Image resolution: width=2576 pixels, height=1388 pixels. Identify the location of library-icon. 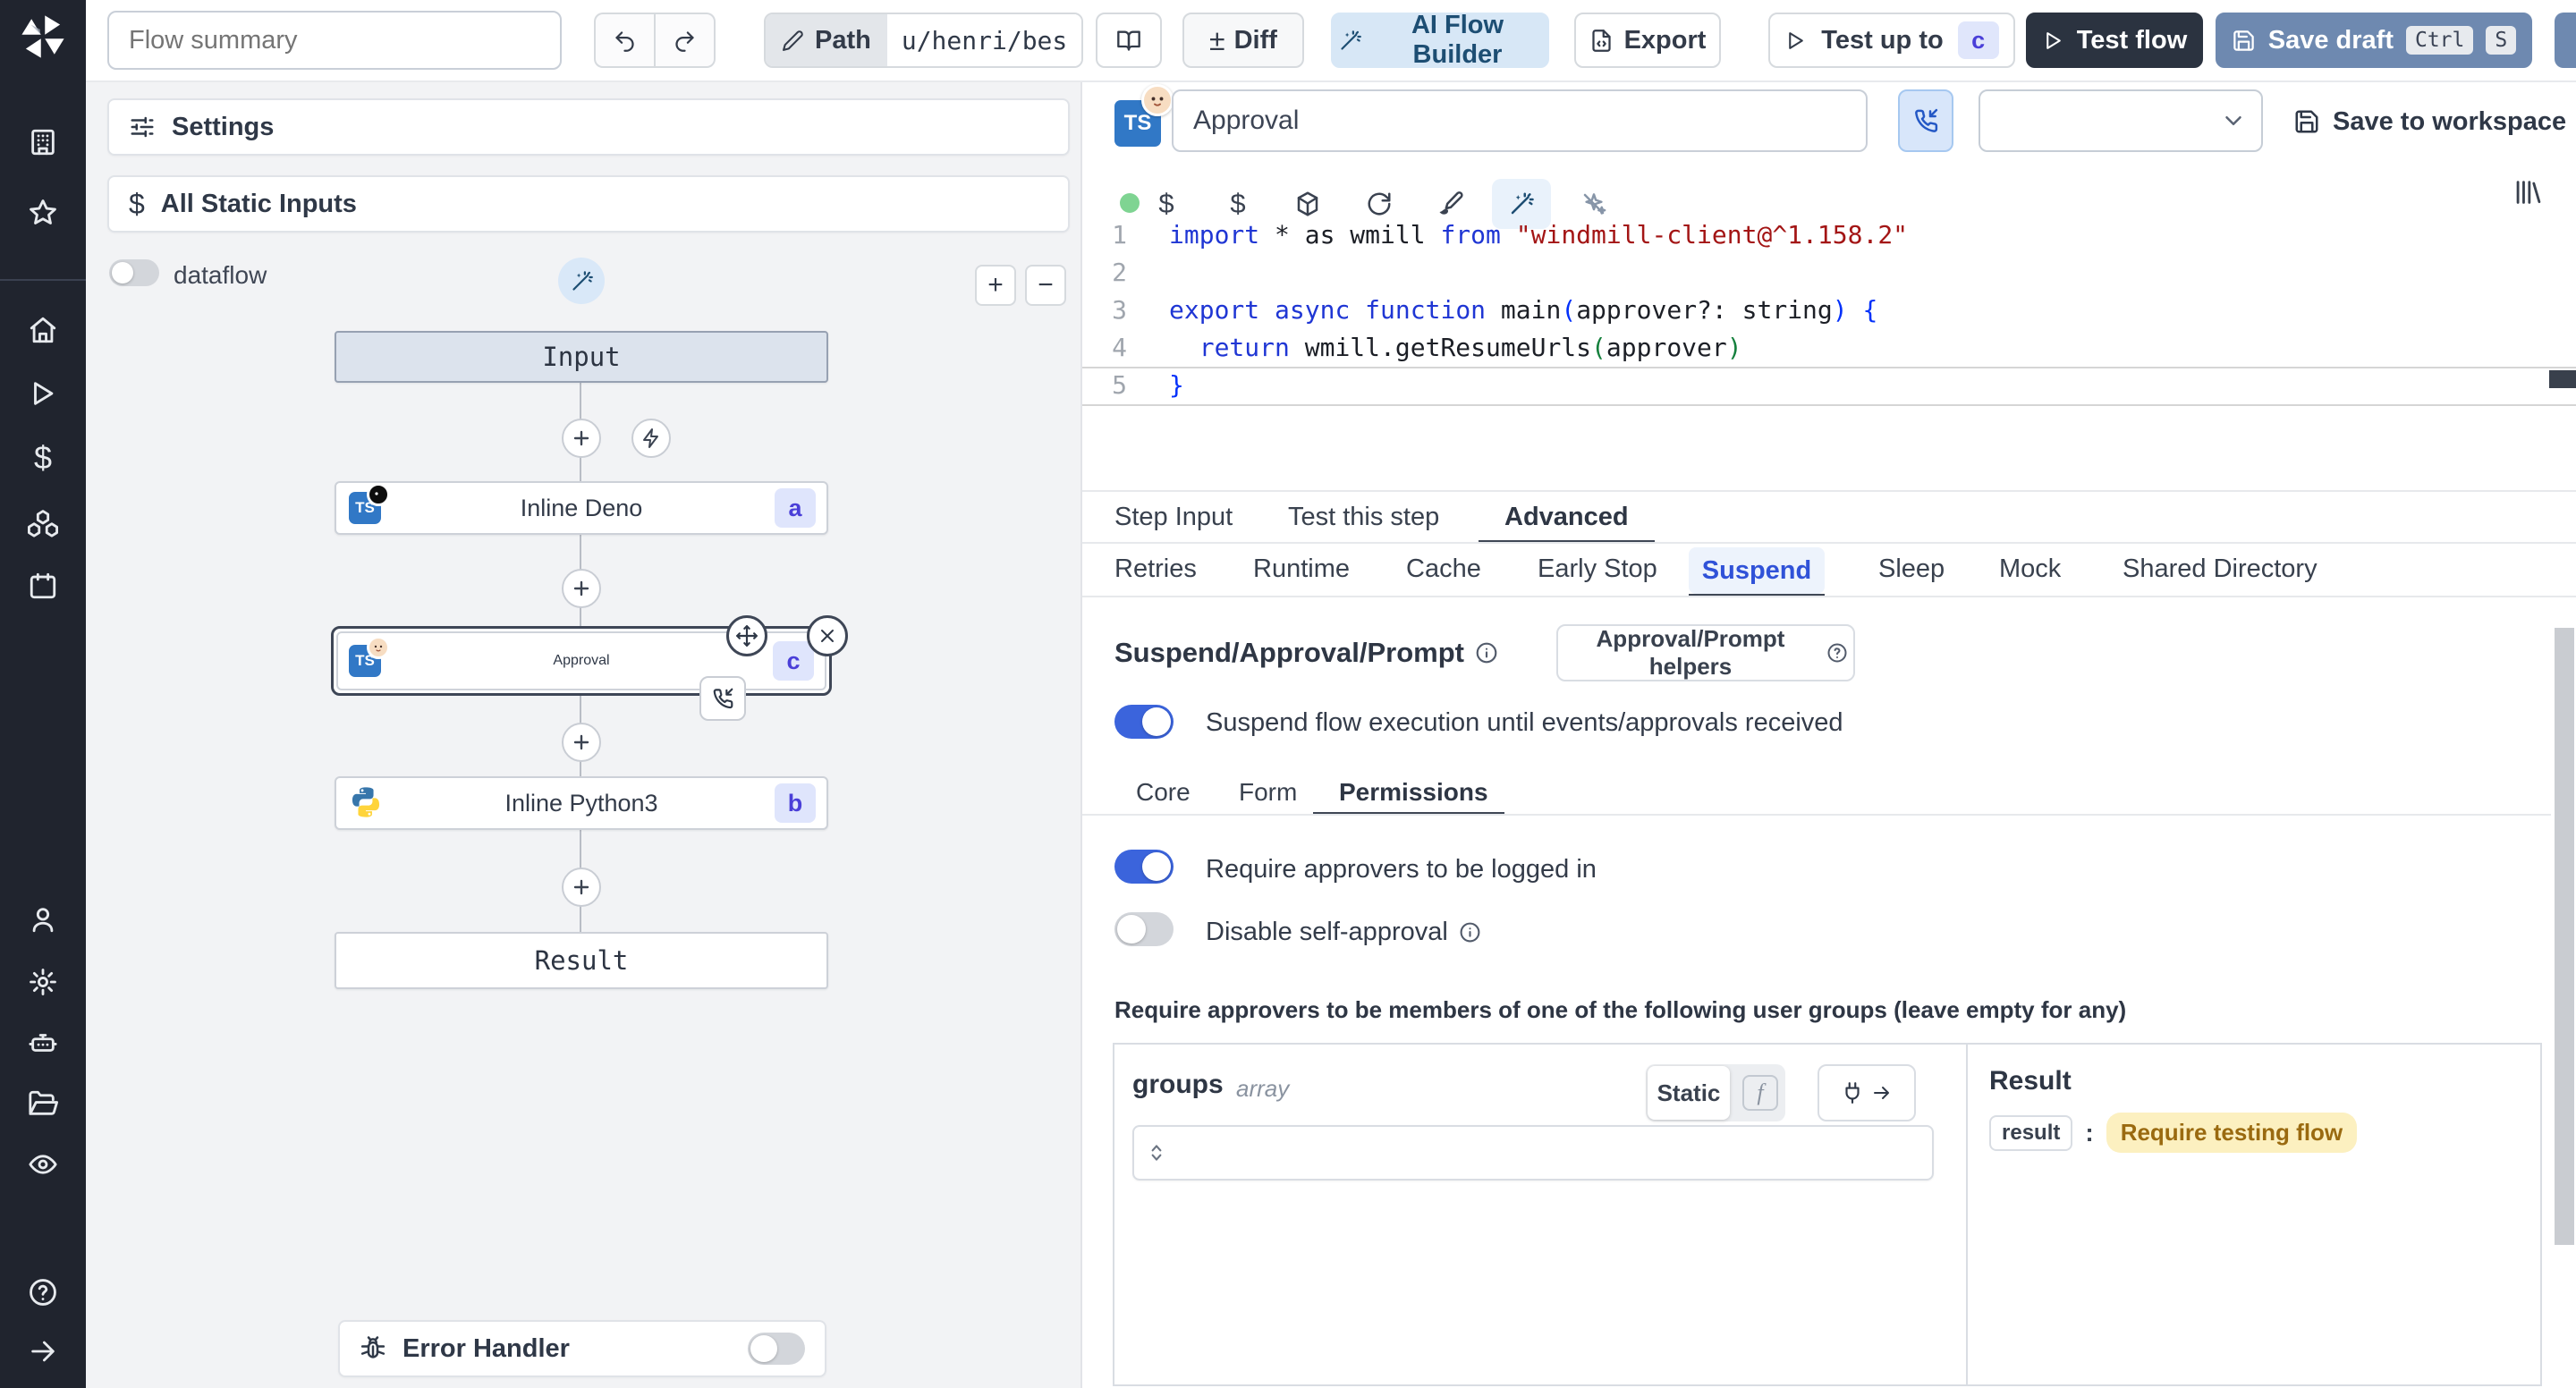
(2526, 193).